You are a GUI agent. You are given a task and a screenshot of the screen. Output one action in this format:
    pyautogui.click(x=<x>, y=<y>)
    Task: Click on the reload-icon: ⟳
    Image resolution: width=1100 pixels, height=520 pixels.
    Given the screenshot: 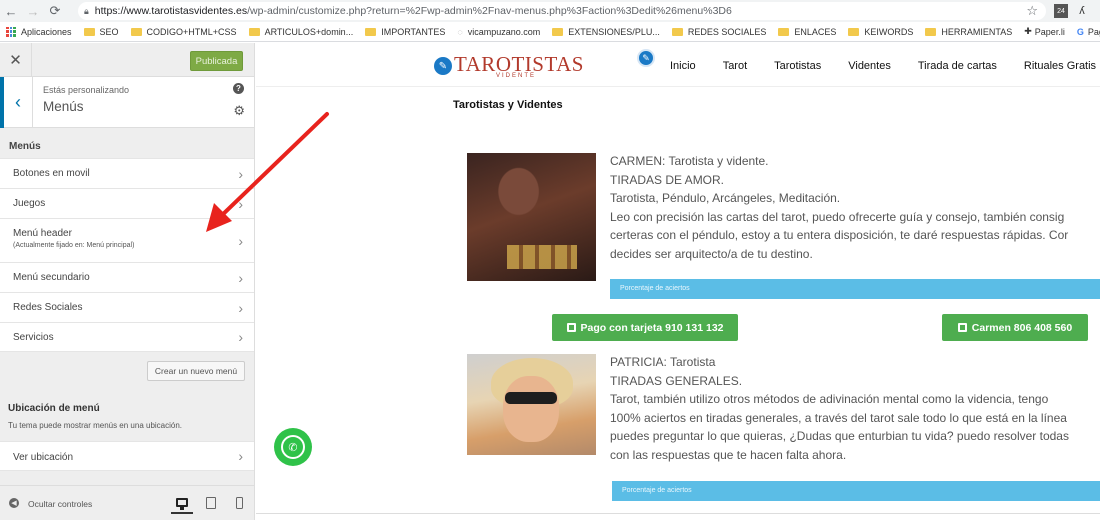 What is the action you would take?
    pyautogui.click(x=55, y=11)
    